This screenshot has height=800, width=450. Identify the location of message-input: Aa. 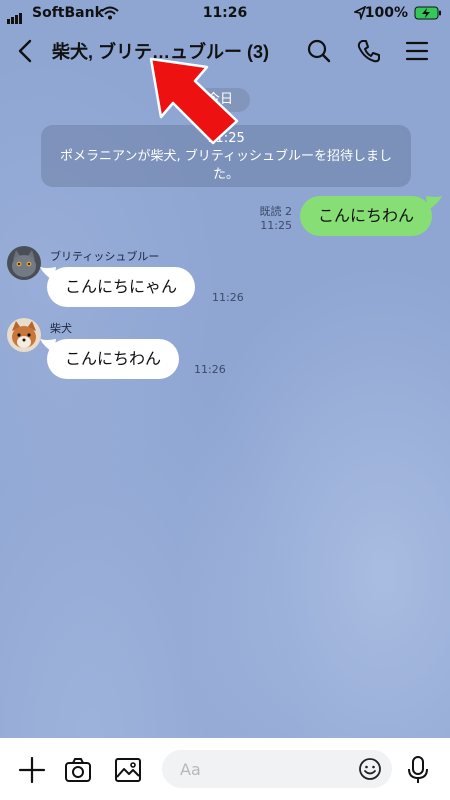
(277, 769).